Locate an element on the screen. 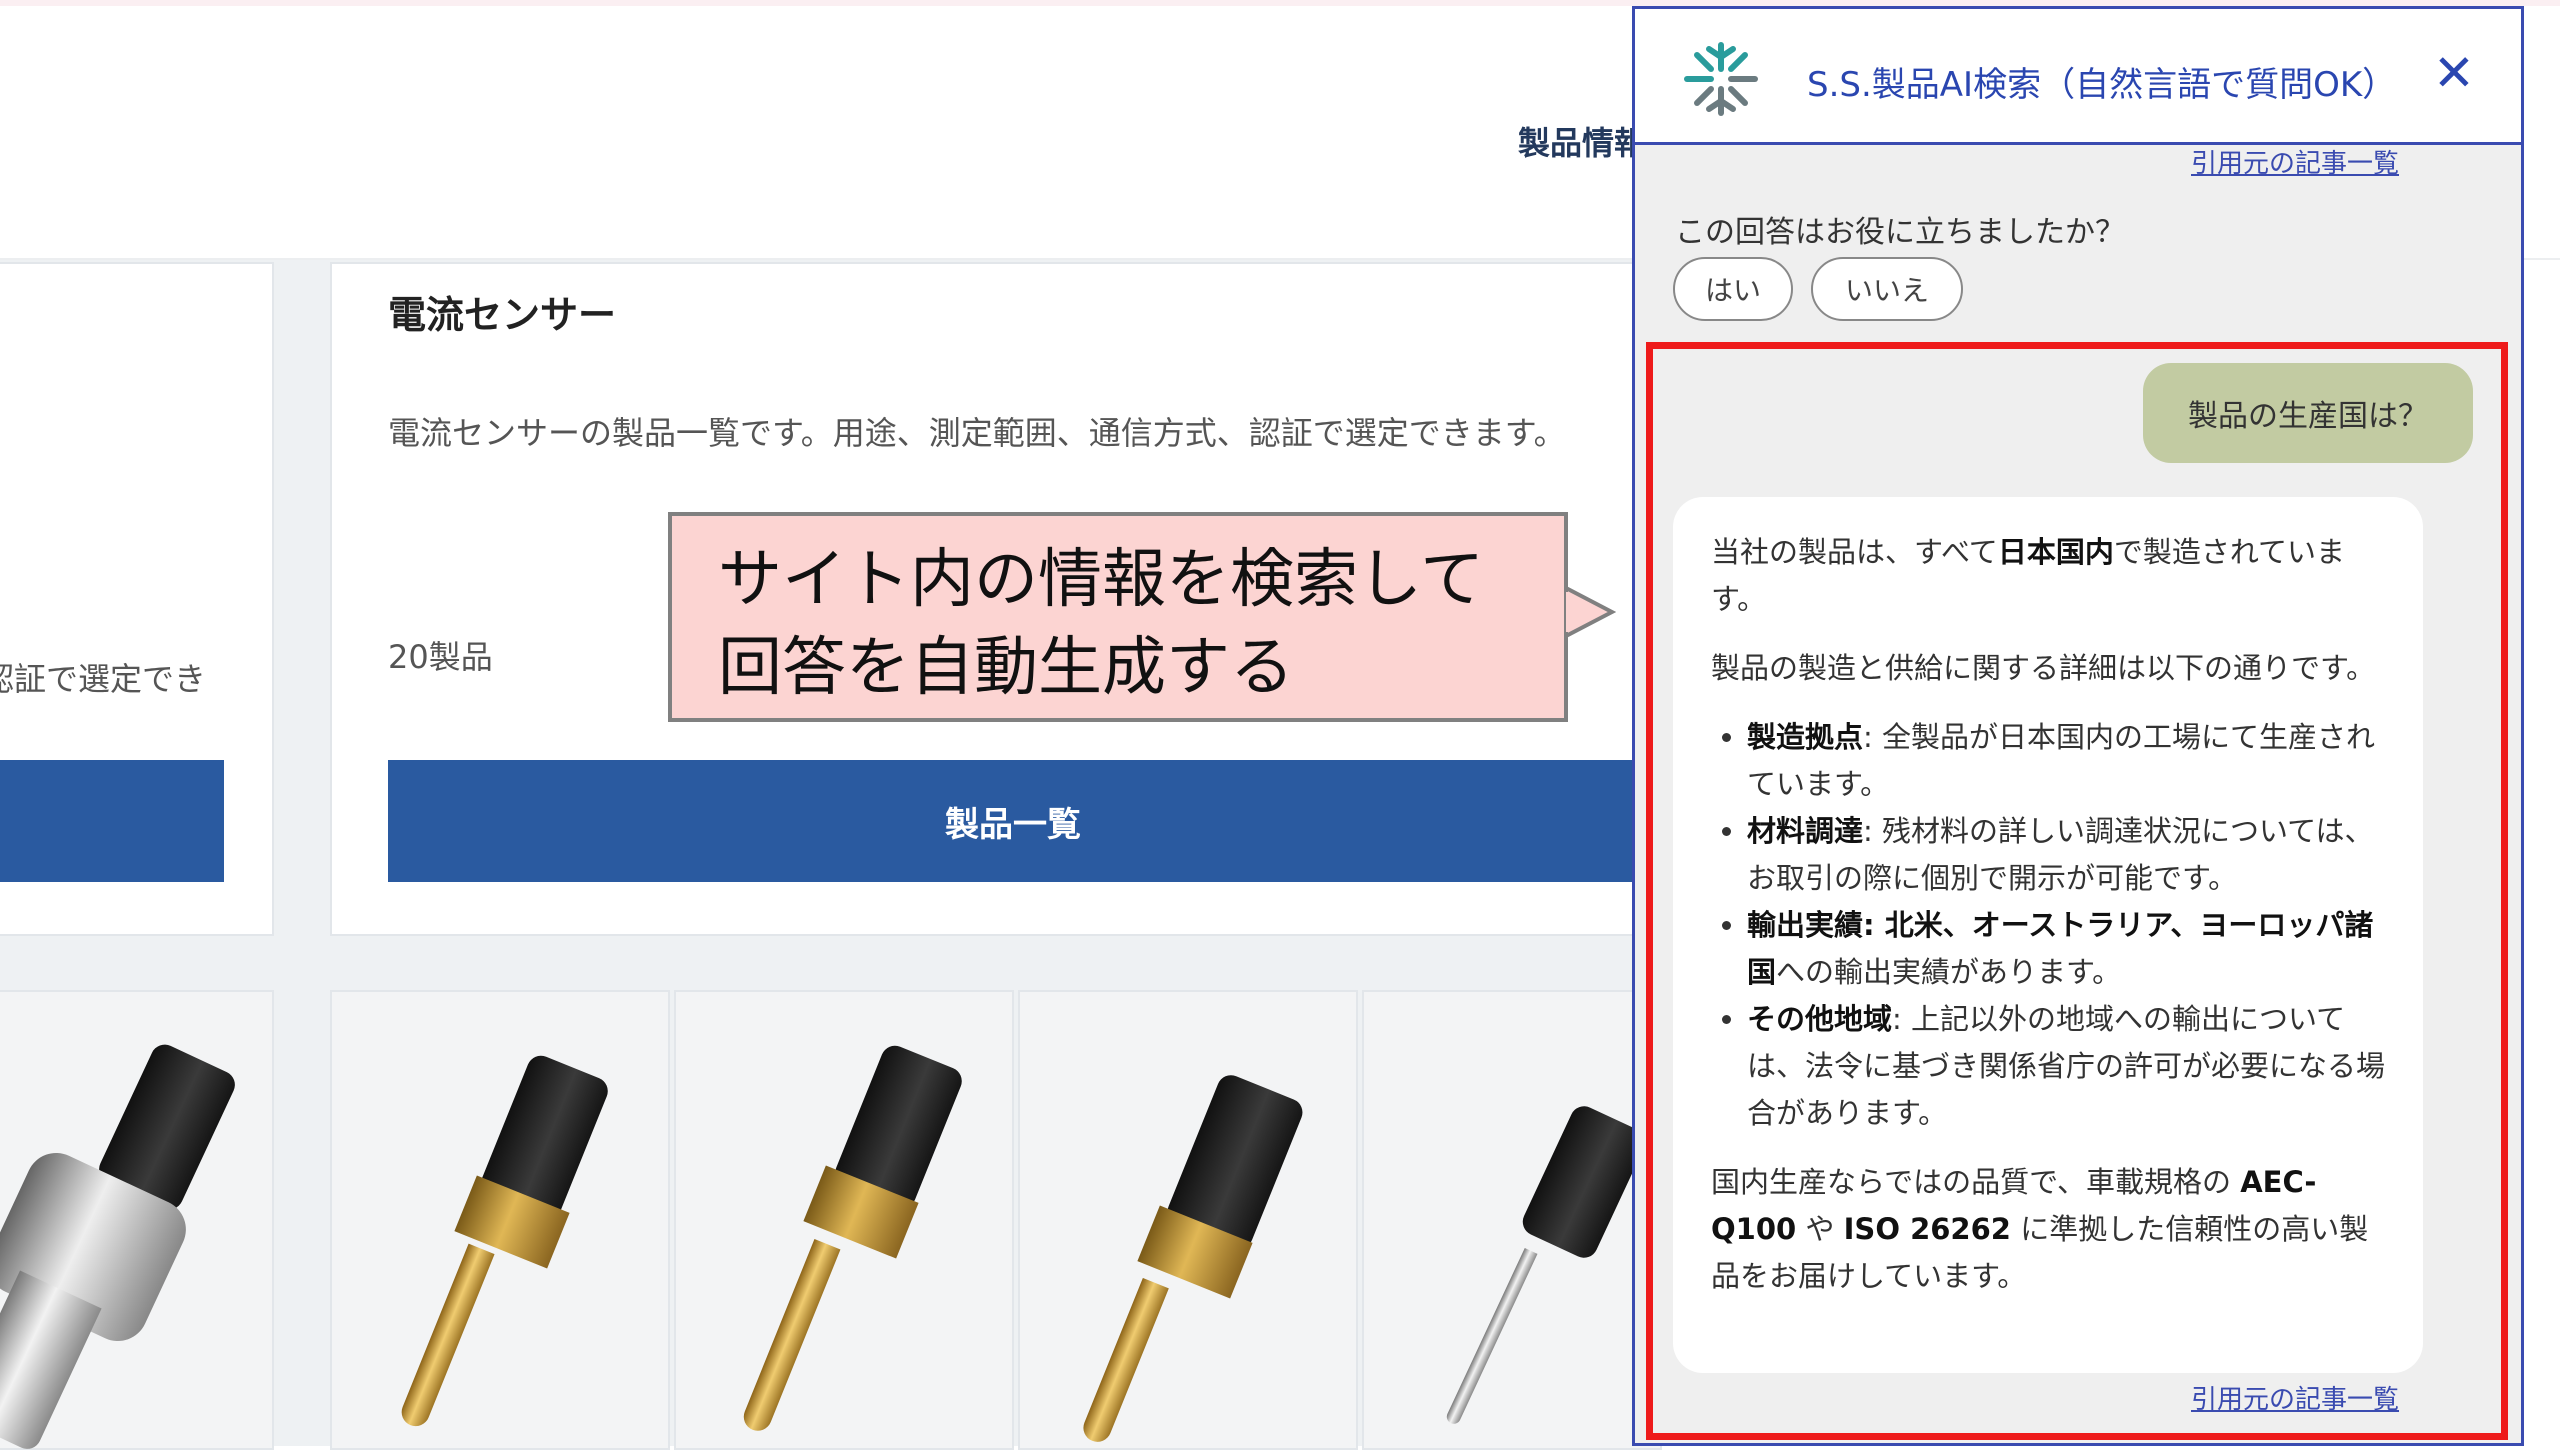 The width and height of the screenshot is (2560, 1454). annotation-callout: サイト内の情報を検索して 回答を自動生成する is located at coordinates (1118, 617).